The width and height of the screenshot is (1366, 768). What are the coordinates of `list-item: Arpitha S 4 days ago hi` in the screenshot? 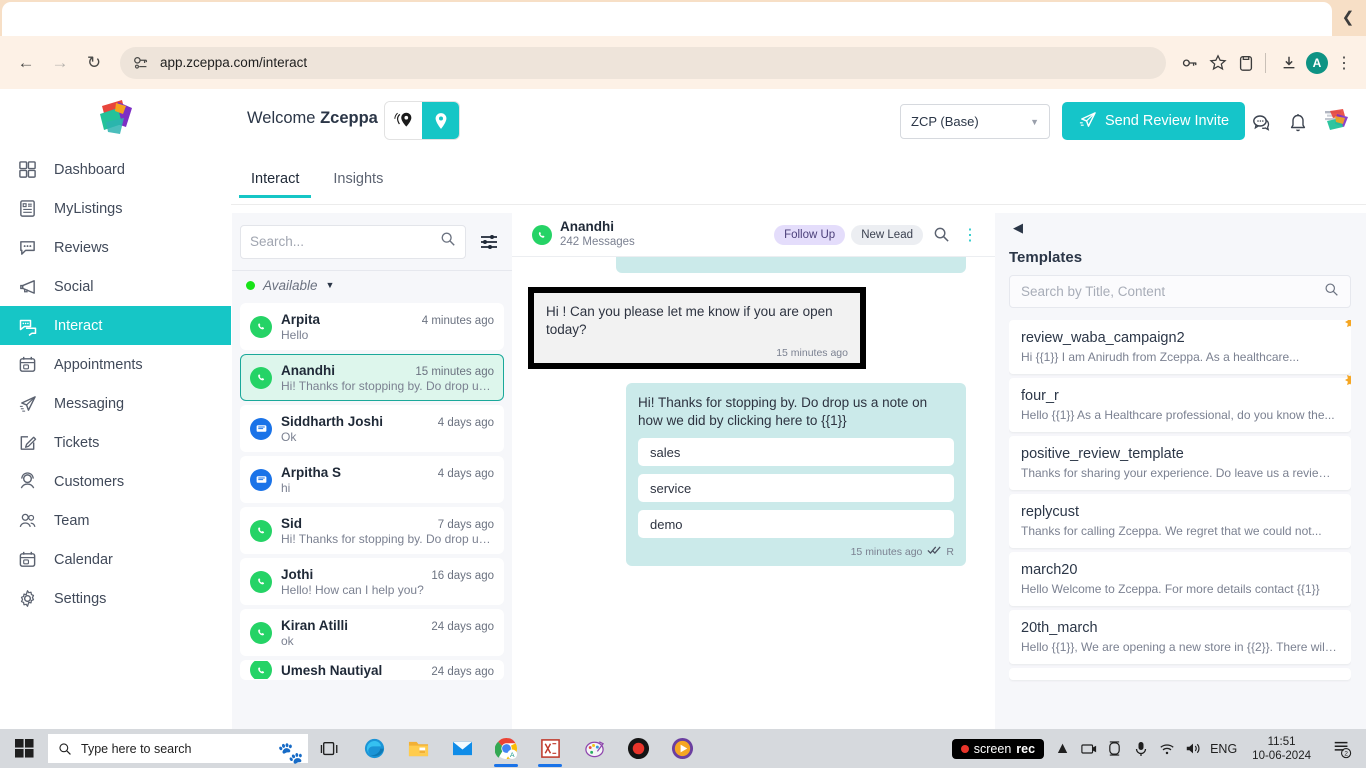 It's located at (372, 479).